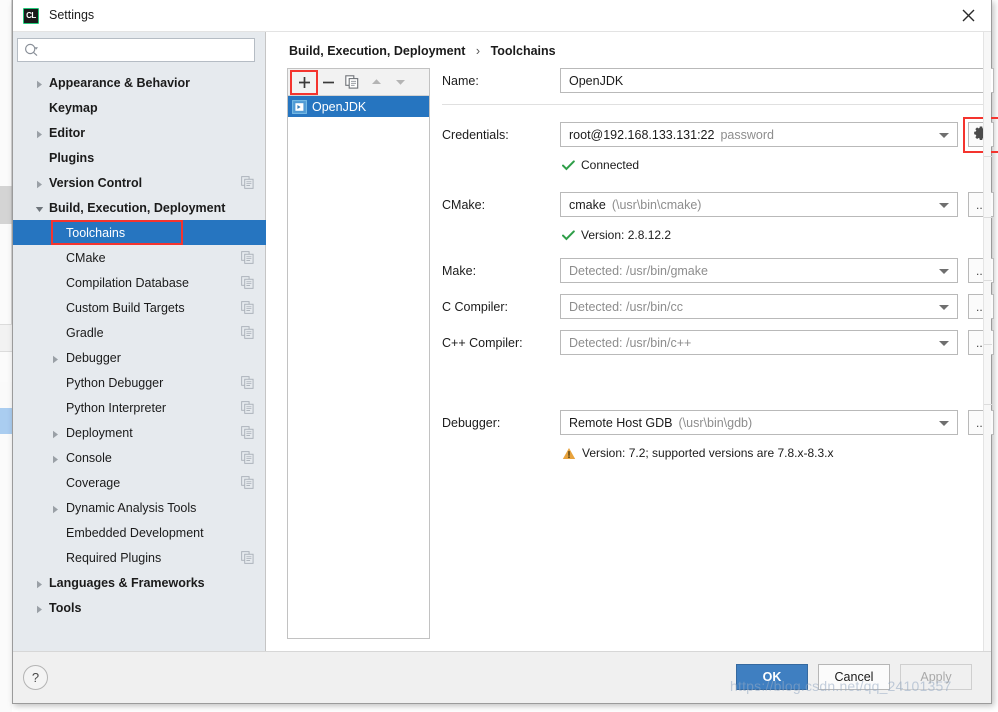  What do you see at coordinates (596, 80) in the screenshot?
I see `name-value: OpenJDK` at bounding box center [596, 80].